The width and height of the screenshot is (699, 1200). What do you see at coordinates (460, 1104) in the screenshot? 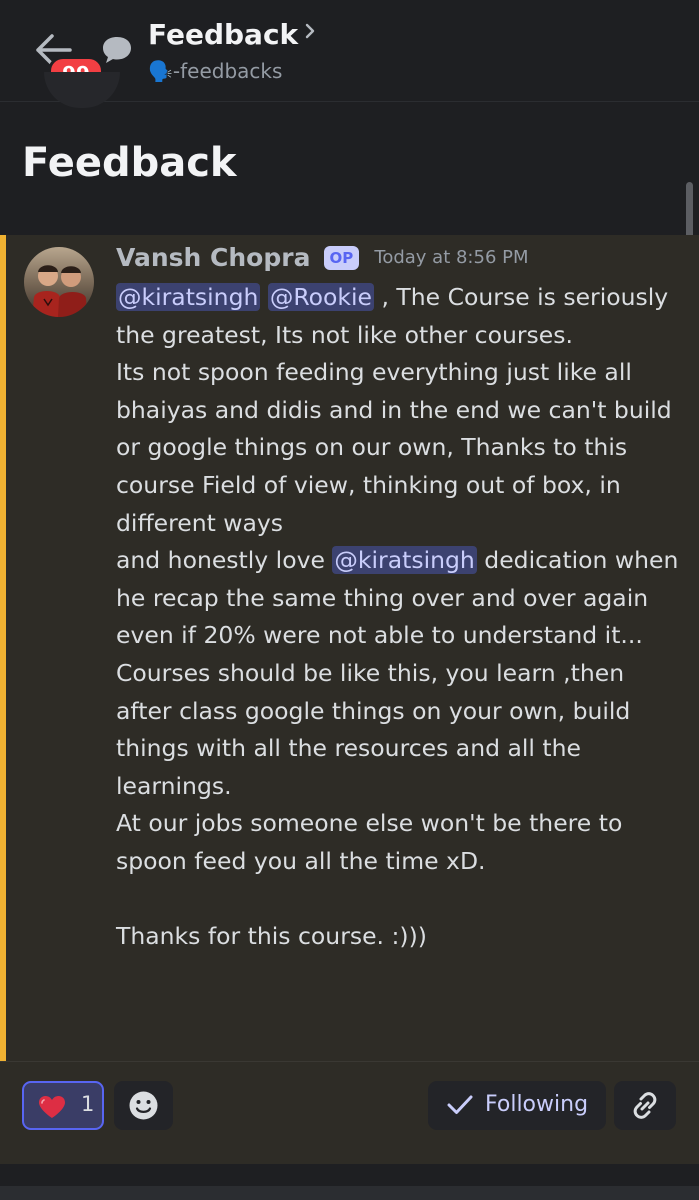
I see `check-icon` at bounding box center [460, 1104].